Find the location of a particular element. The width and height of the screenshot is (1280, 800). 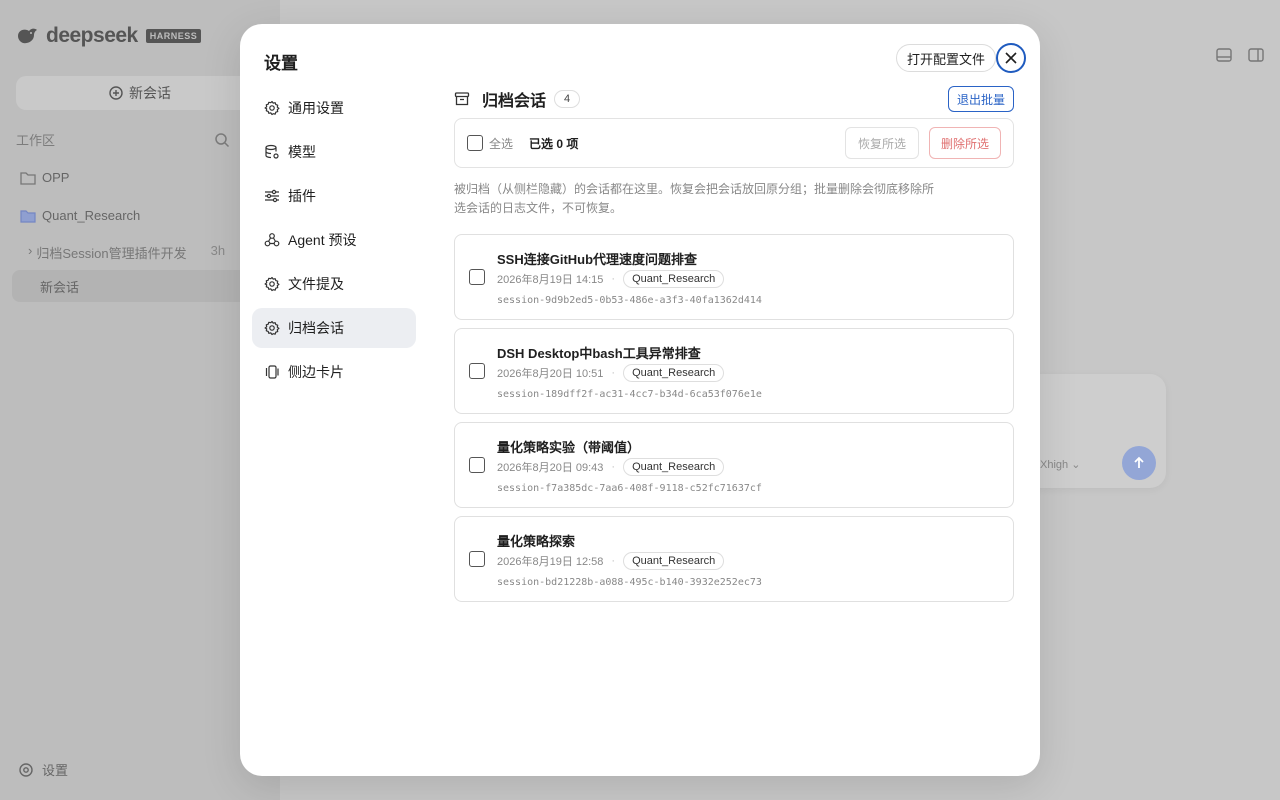

session-title: 量化策略探索 is located at coordinates (536, 541).